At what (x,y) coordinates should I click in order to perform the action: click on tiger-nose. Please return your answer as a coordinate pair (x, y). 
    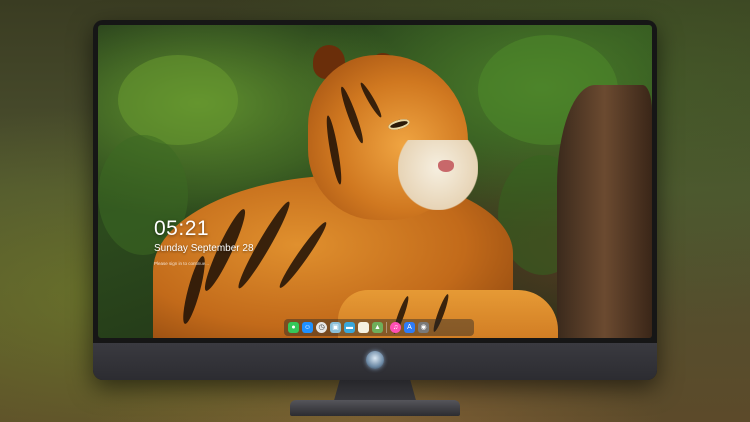
    Looking at the image, I should click on (446, 166).